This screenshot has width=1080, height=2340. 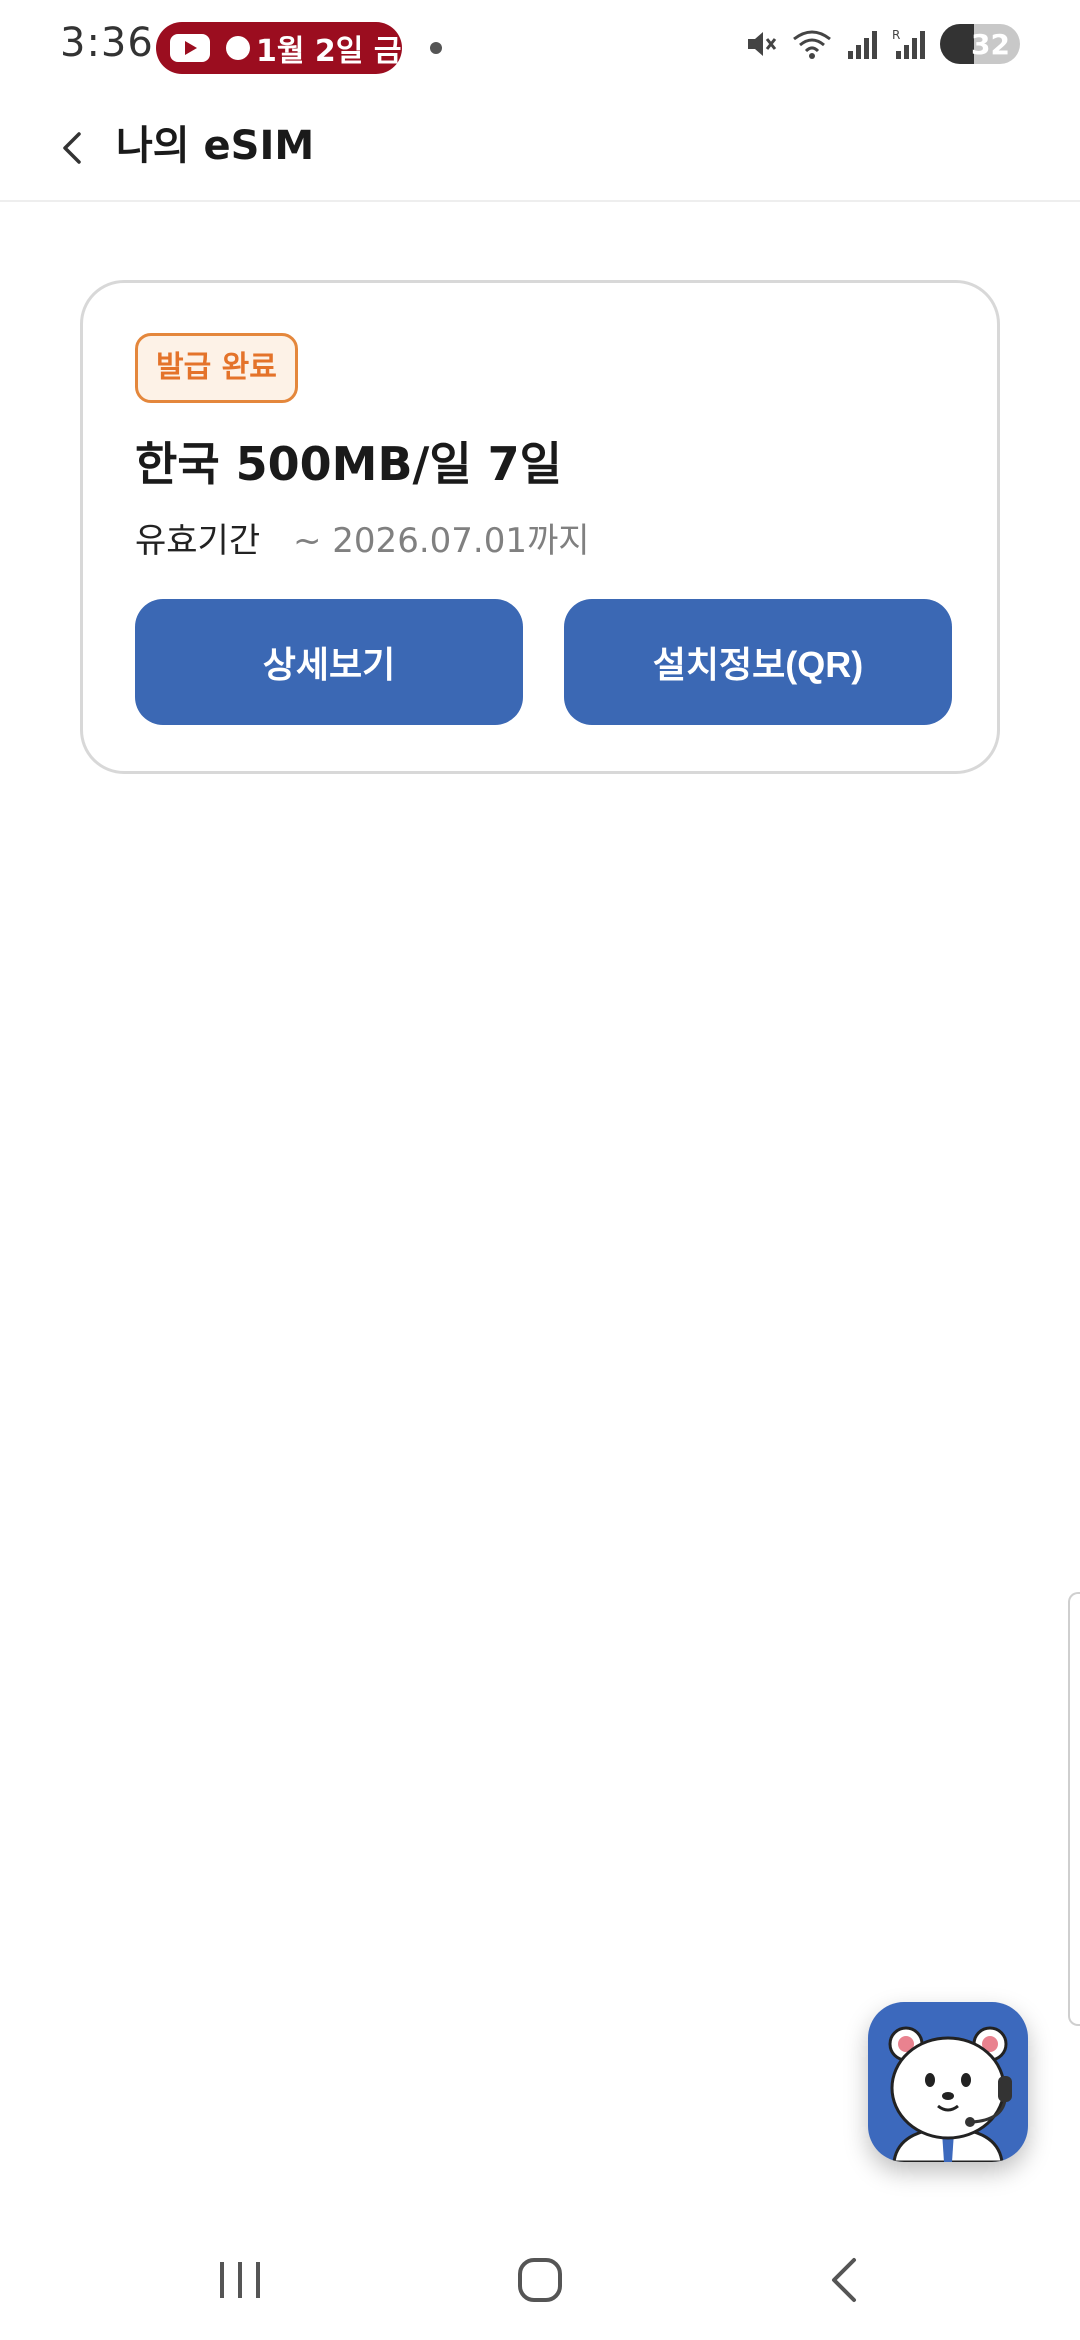 I want to click on page-title: 나의 eSIM, so click(x=215, y=146).